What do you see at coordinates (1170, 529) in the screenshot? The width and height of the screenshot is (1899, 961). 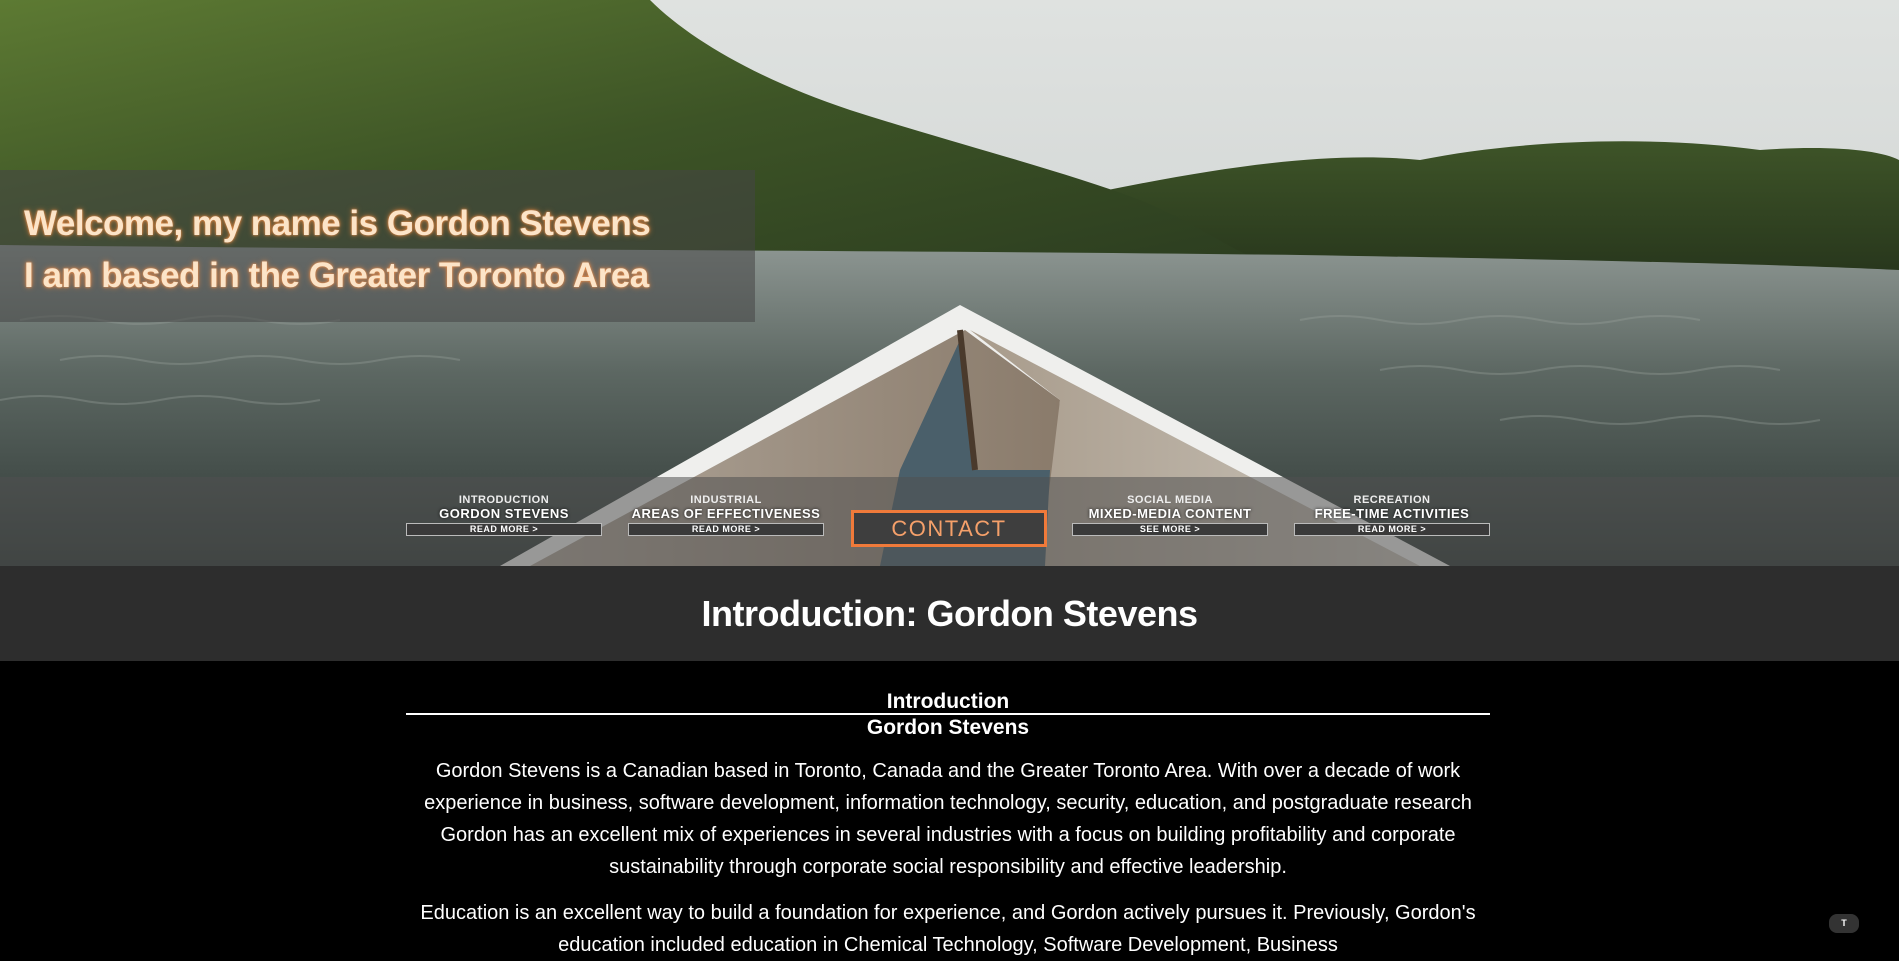 I see `see-more-button: SEE MORE >` at bounding box center [1170, 529].